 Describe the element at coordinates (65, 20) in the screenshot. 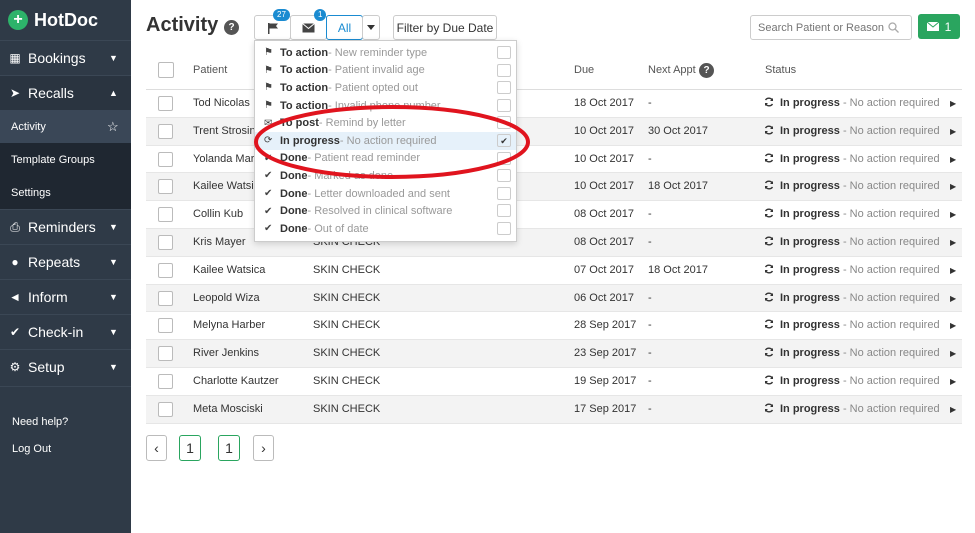

I see `brand: + HotDoc` at that location.